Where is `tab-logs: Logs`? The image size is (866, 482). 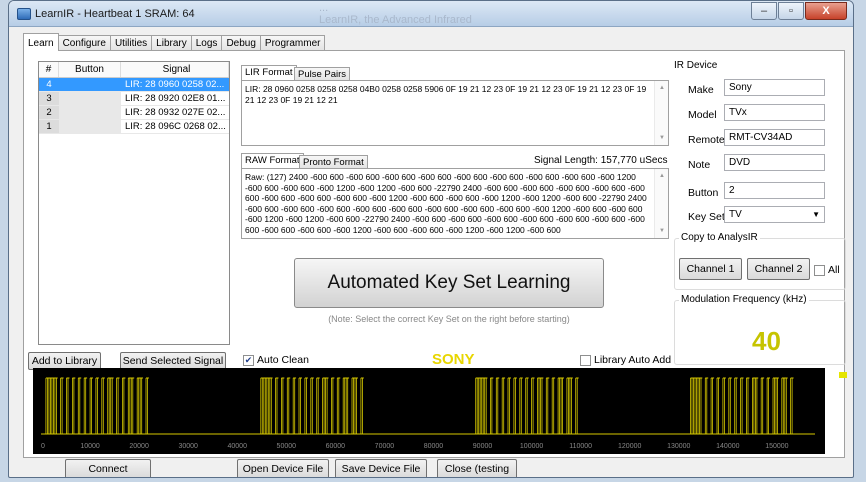 tab-logs: Logs is located at coordinates (206, 43).